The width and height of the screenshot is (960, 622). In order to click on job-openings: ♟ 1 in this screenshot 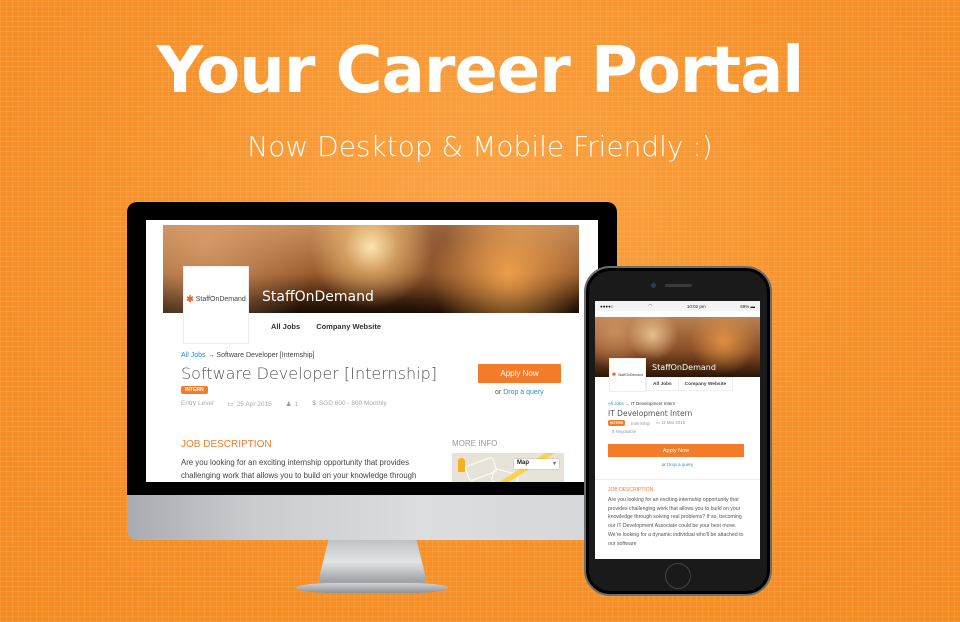, I will do `click(292, 404)`.